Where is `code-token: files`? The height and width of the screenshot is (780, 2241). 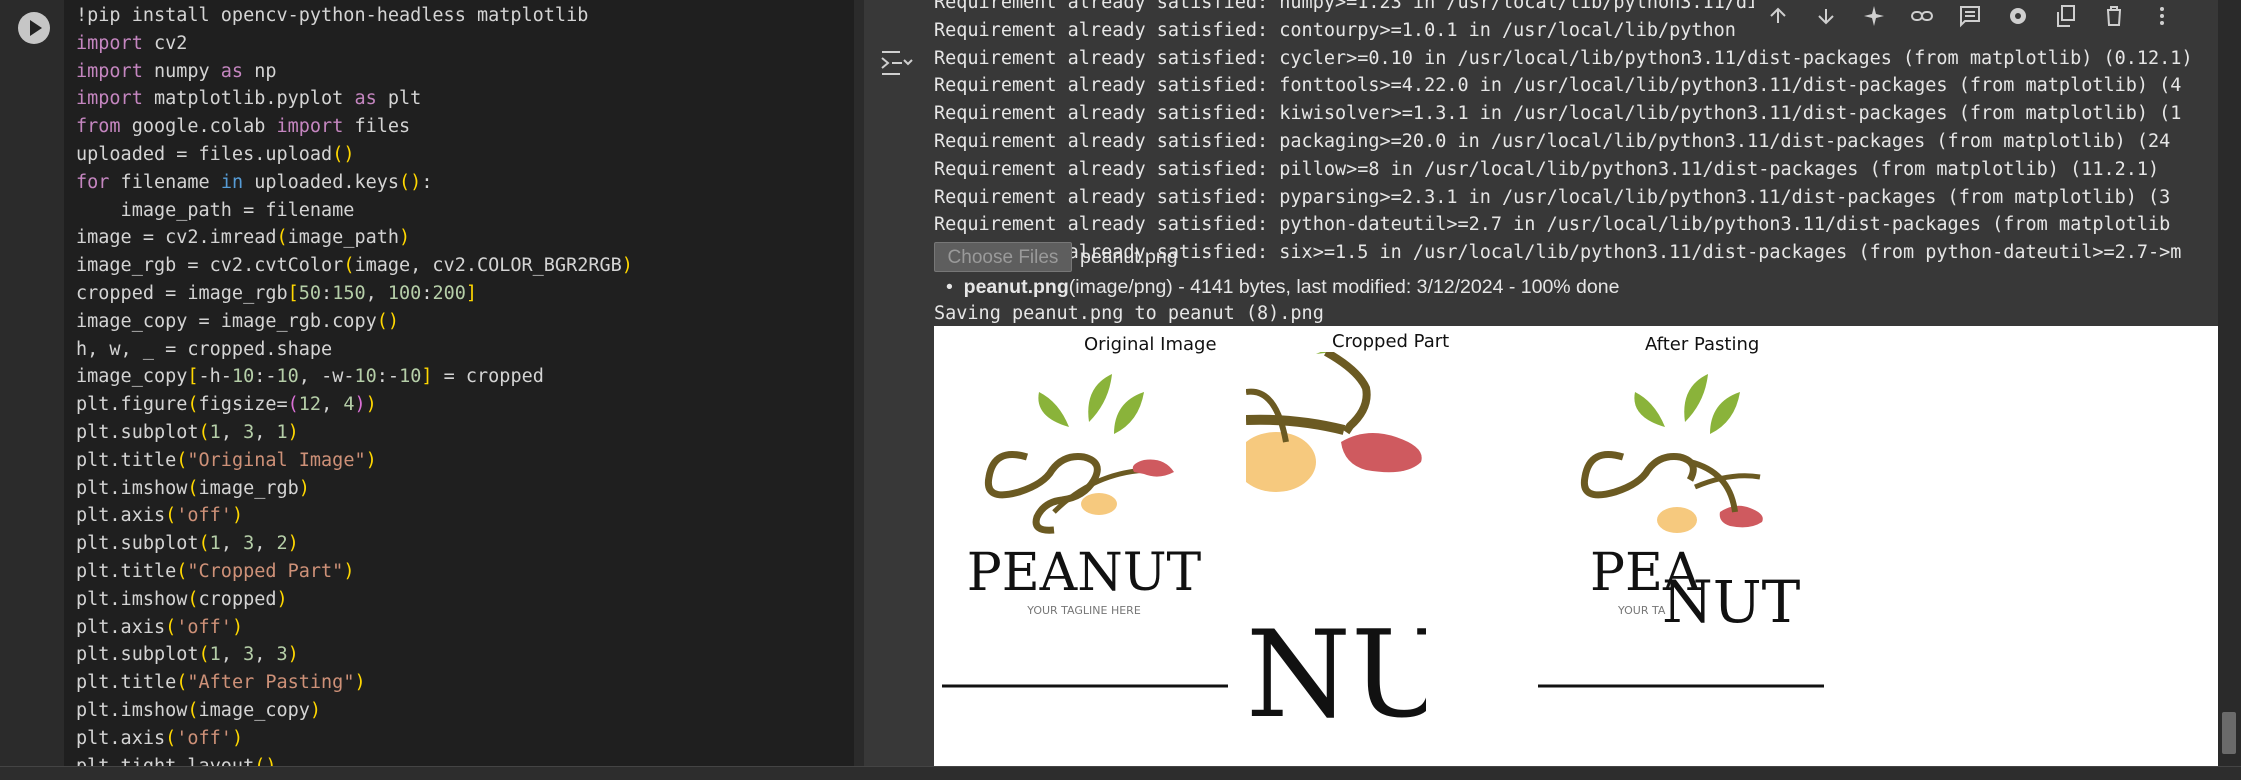 code-token: files is located at coordinates (377, 127).